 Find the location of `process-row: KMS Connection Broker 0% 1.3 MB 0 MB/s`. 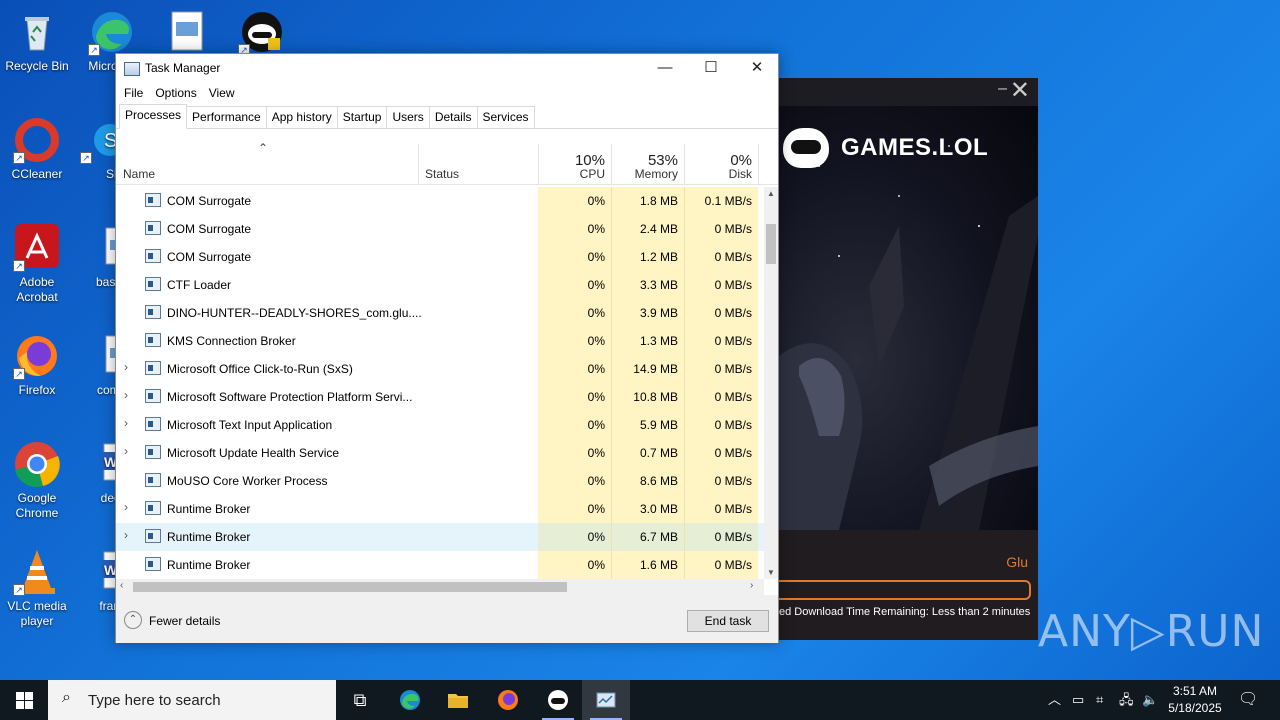

process-row: KMS Connection Broker 0% 1.3 MB 0 MB/s is located at coordinates (440, 341).